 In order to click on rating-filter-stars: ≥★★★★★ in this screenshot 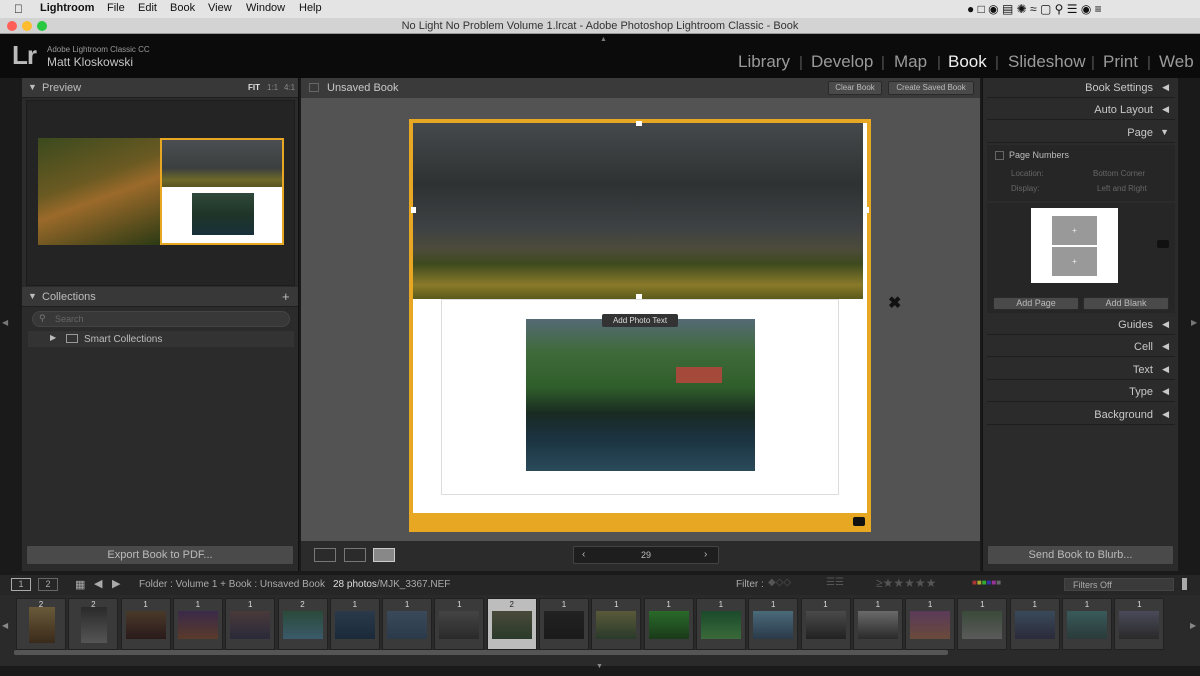, I will do `click(906, 583)`.